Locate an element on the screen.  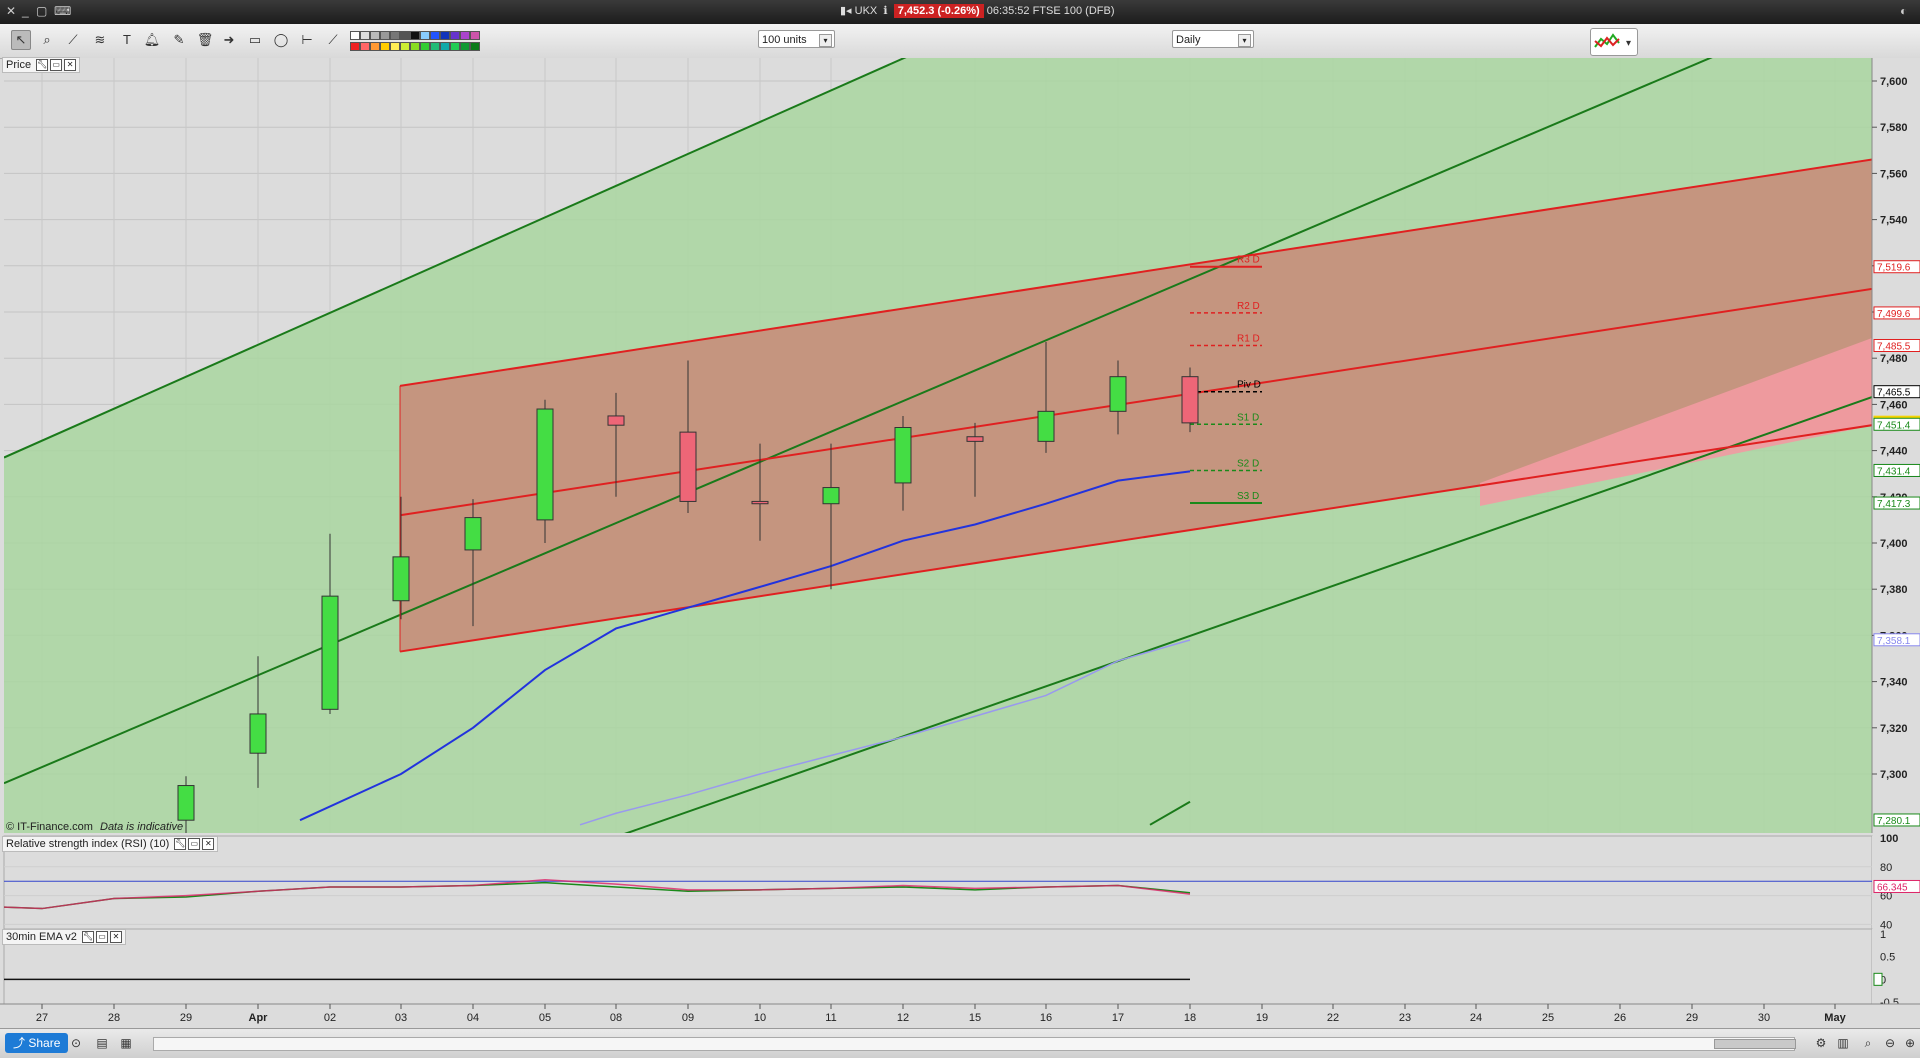
ema-panel-title: 30min EMA v2 is located at coordinates (41, 937).